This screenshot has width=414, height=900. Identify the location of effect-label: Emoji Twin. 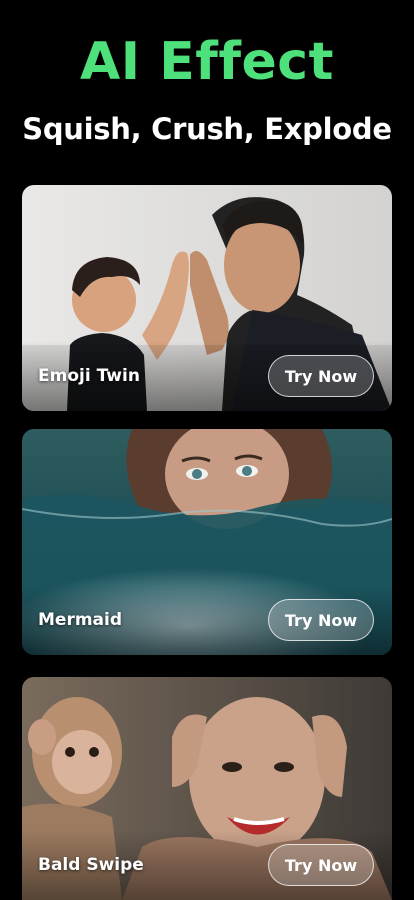
(89, 376).